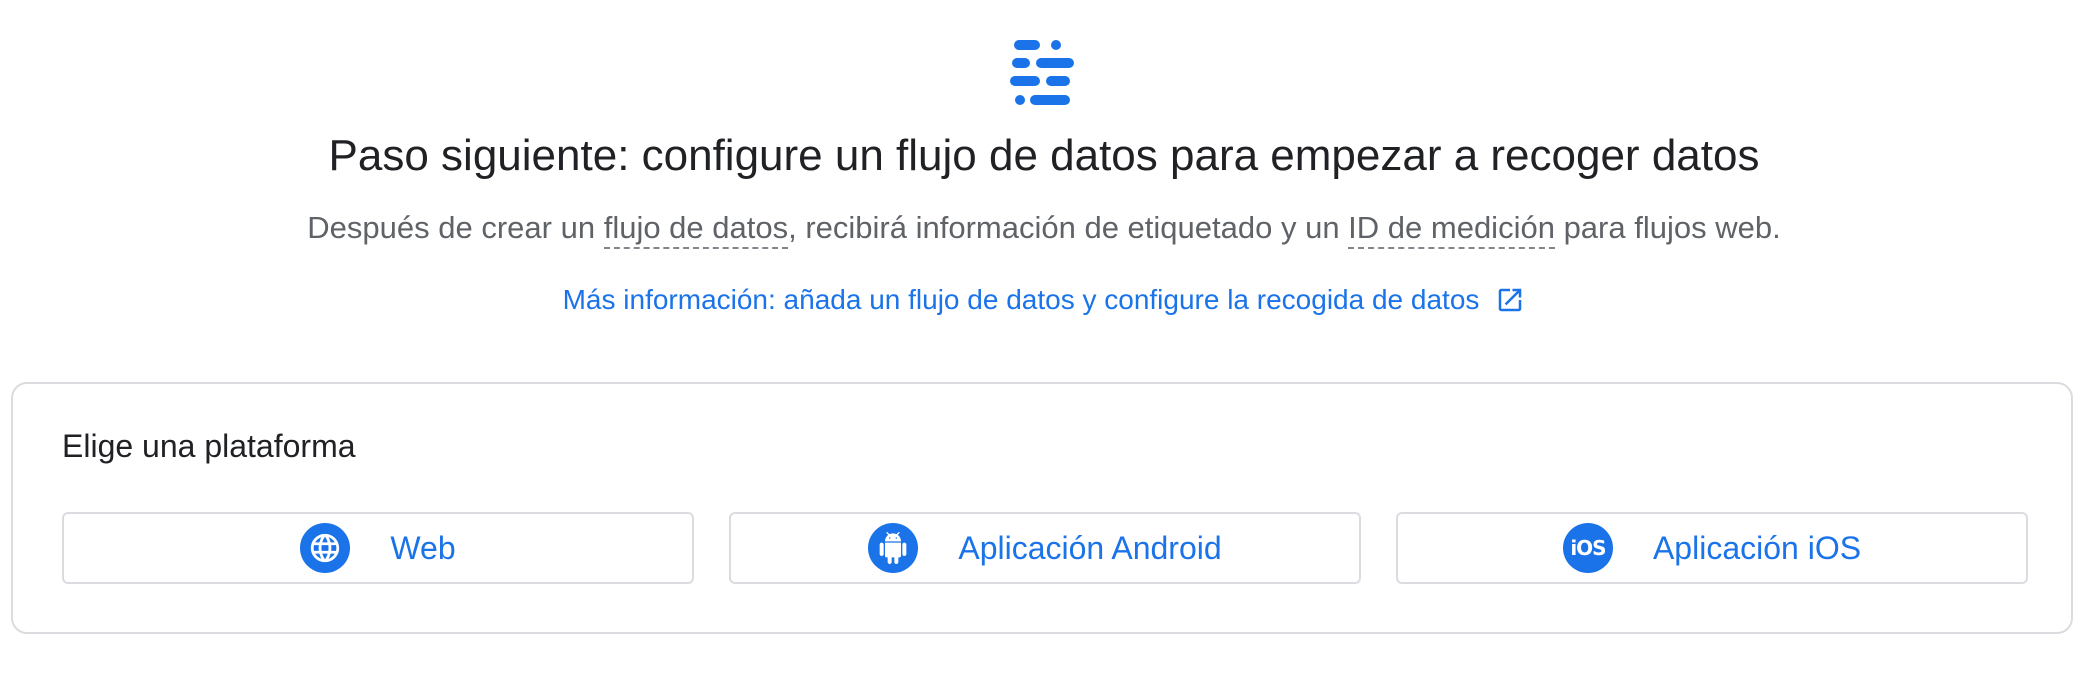 Image resolution: width=2088 pixels, height=674 pixels. I want to click on ios-platform-button: iOS Aplicación iOS, so click(1712, 548).